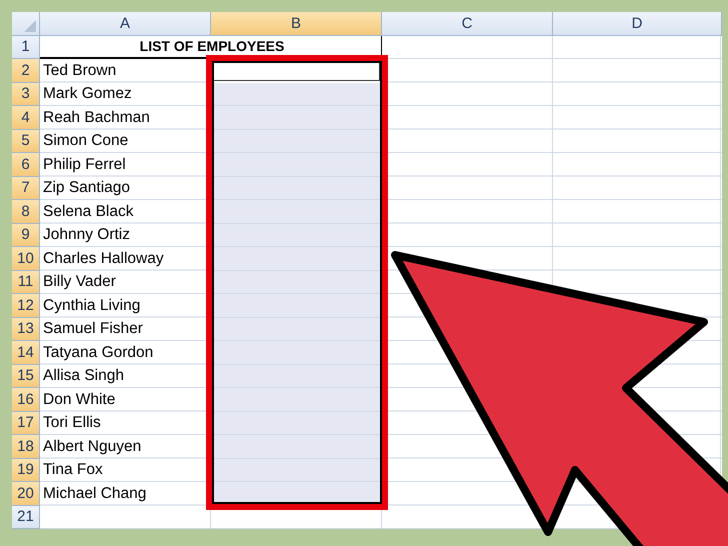 This screenshot has width=728, height=546. What do you see at coordinates (73, 470) in the screenshot?
I see `employee-name-cell-text: Tina Fox` at bounding box center [73, 470].